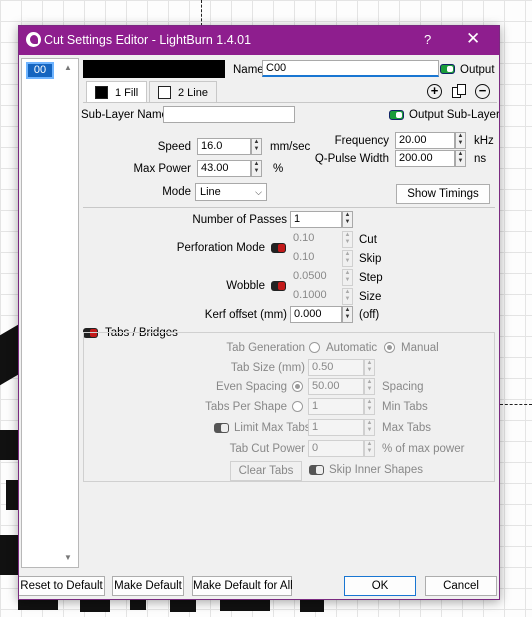 This screenshot has height=617, width=532. Describe the element at coordinates (369, 427) in the screenshot. I see `max-tabs-spinner: ▲ ▼` at that location.